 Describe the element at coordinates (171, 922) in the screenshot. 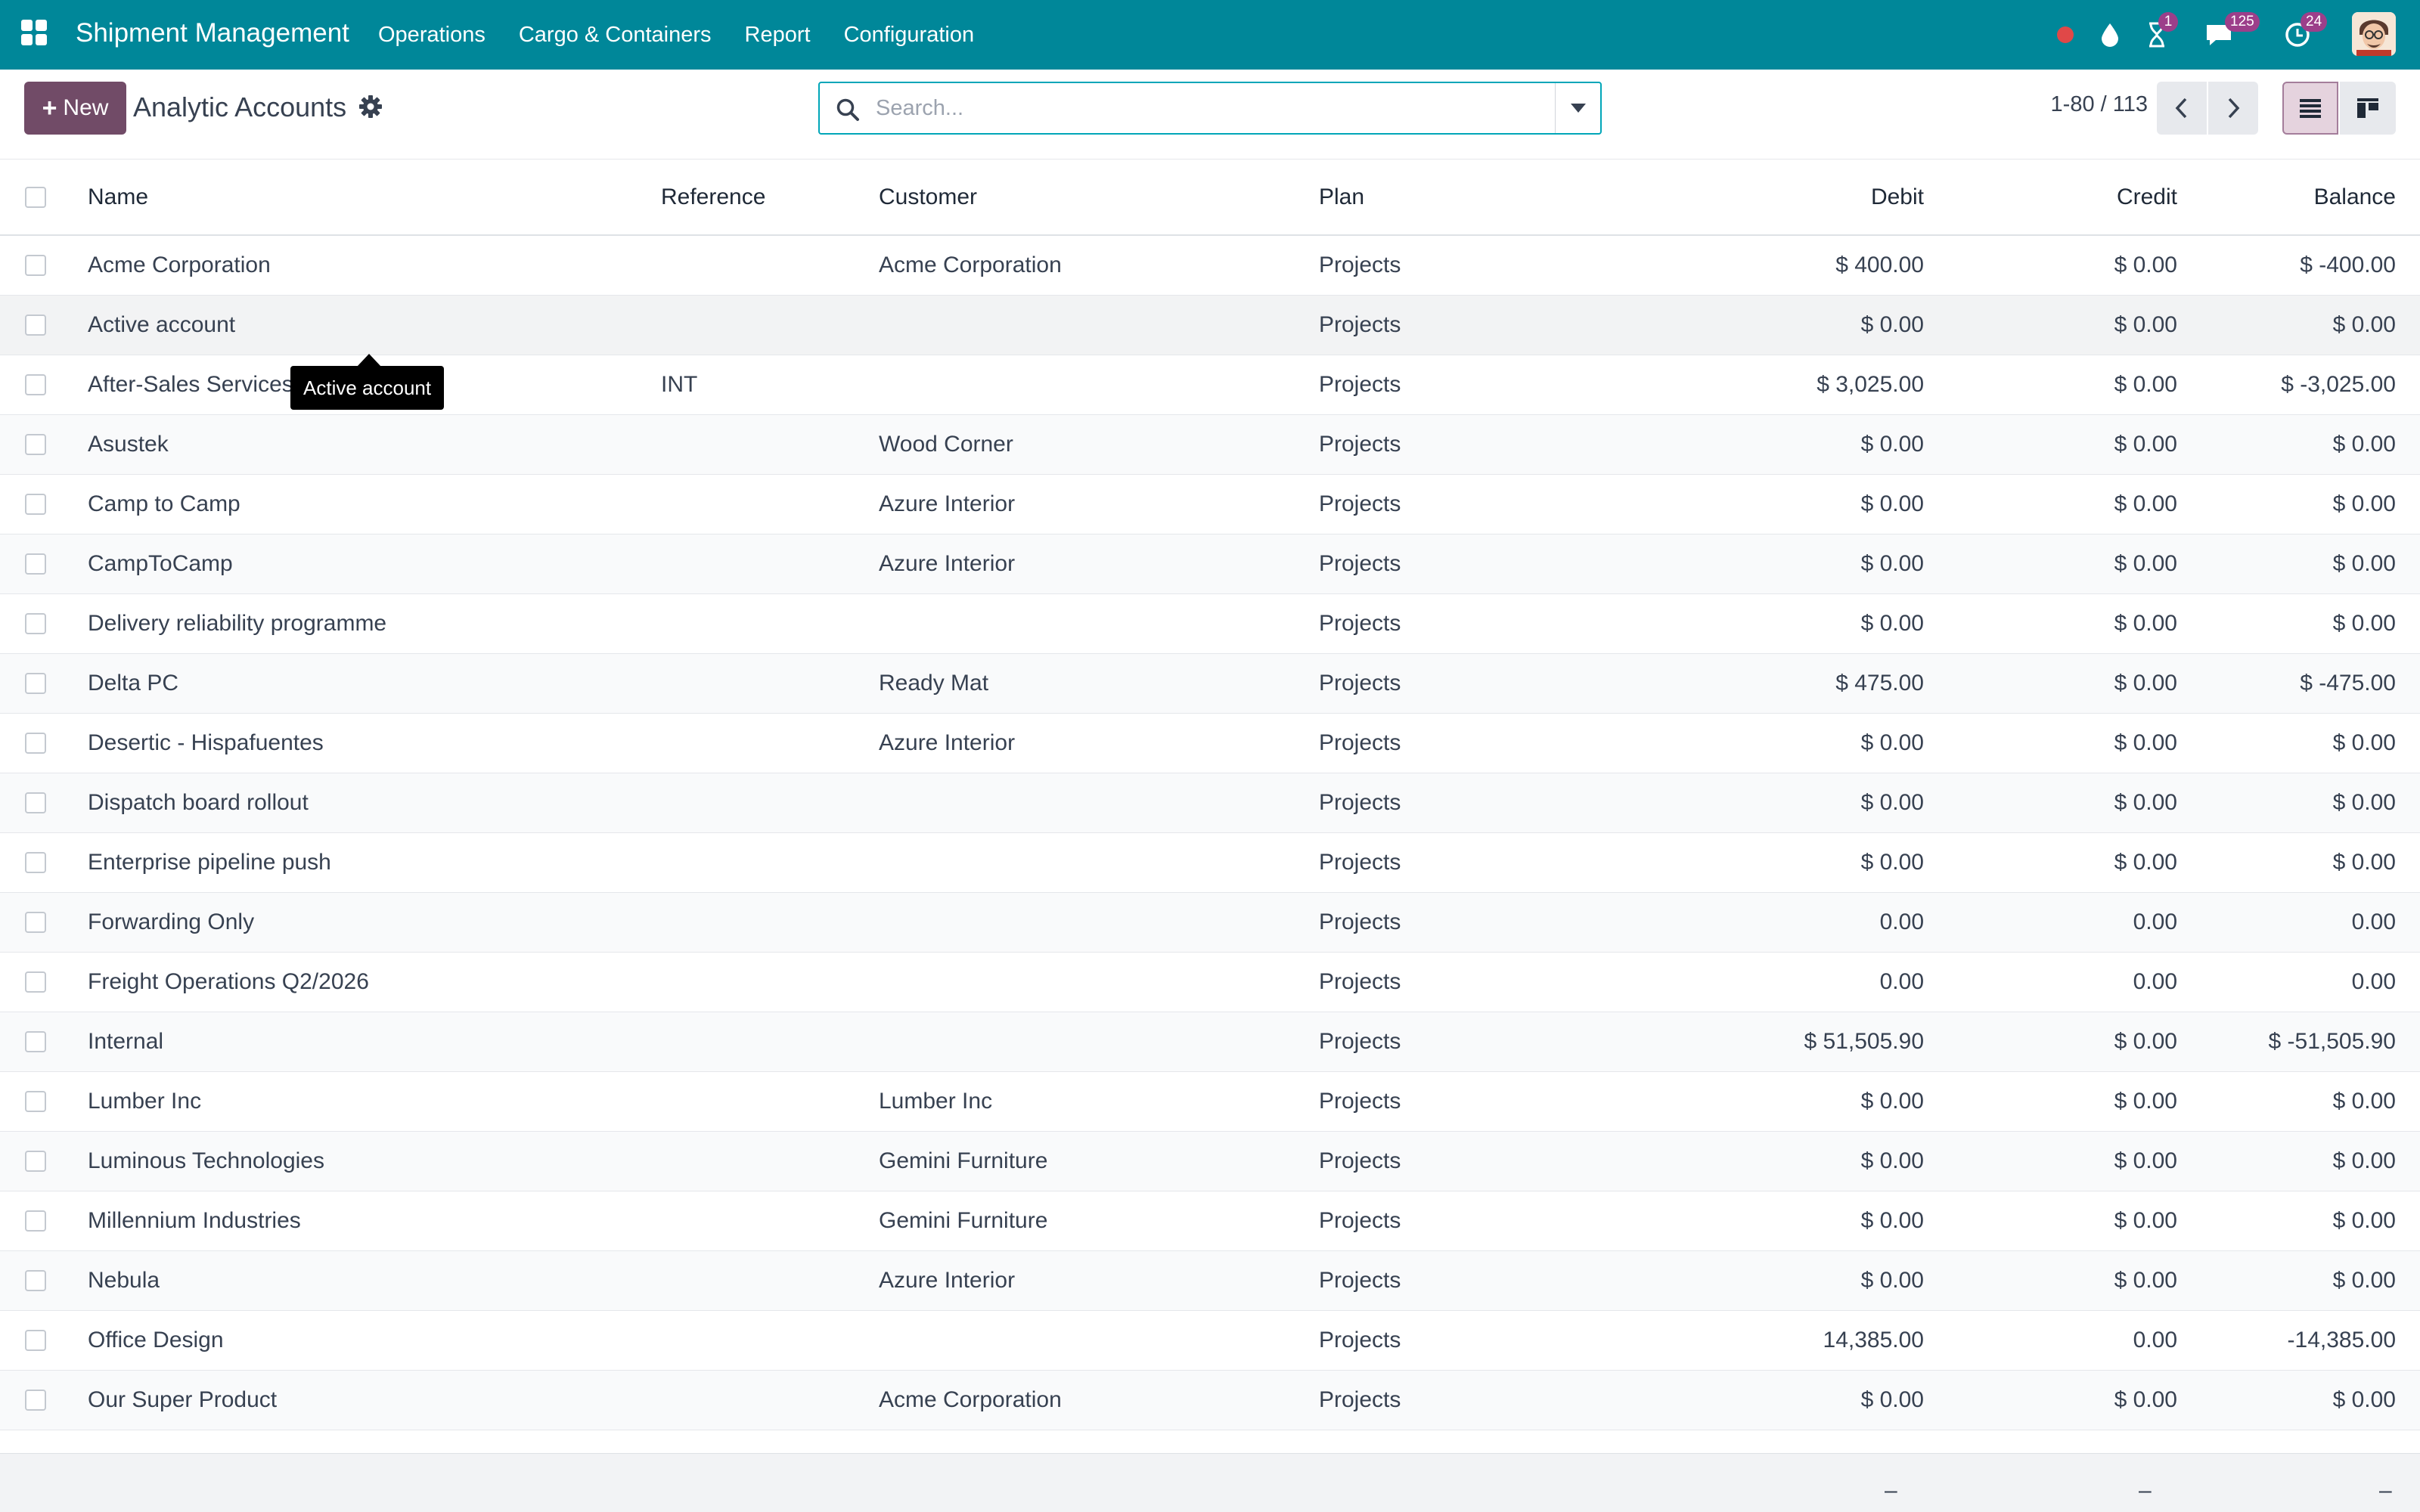

I see `cell-name: Forwarding Only` at that location.